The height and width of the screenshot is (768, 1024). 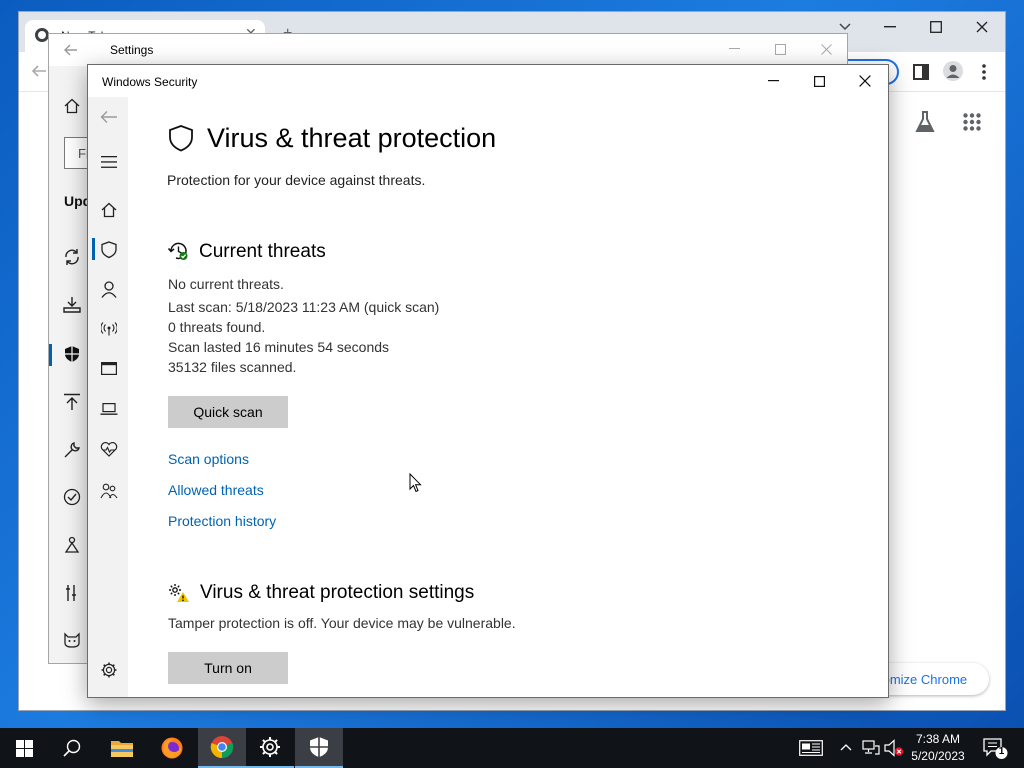 I want to click on taskbar: 7:38 AM 5/20/2023 1, so click(x=512, y=748).